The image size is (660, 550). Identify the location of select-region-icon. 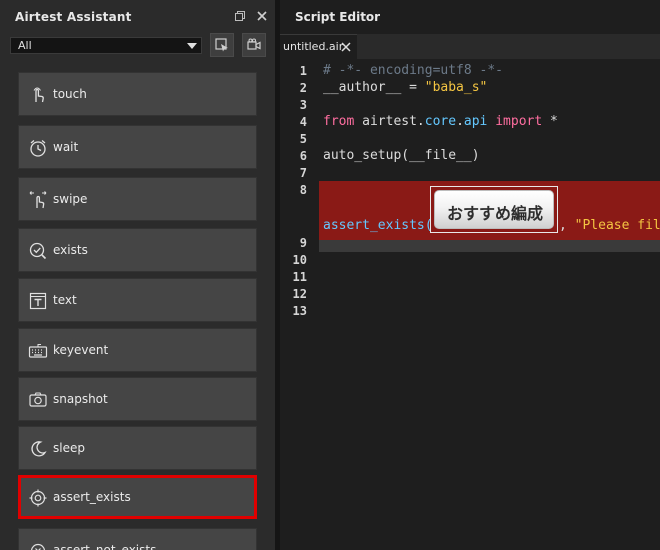
(221, 45).